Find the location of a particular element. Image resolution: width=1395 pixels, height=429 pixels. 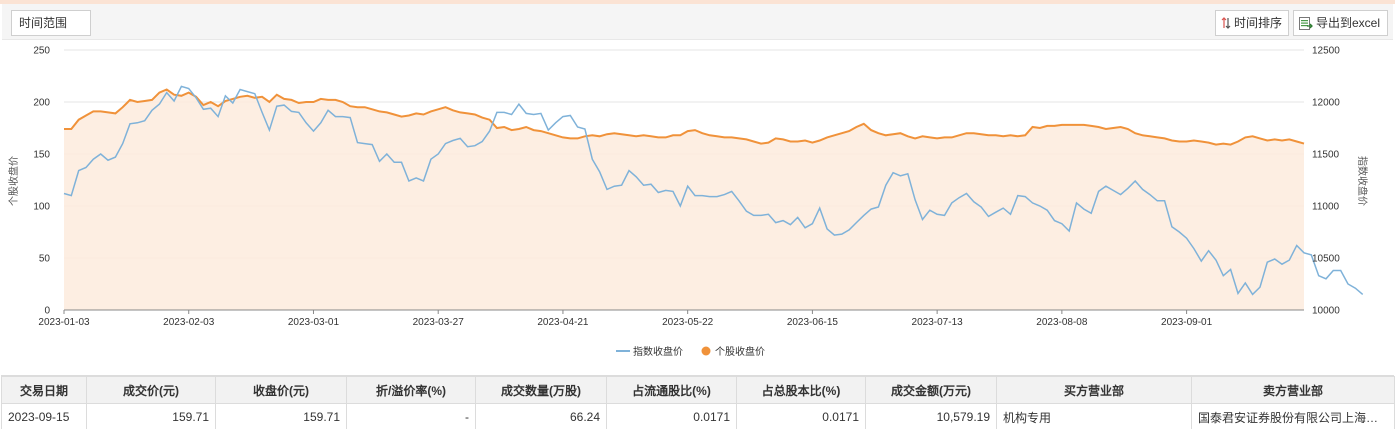

header-buyer: 买方营业部 is located at coordinates (1094, 390).